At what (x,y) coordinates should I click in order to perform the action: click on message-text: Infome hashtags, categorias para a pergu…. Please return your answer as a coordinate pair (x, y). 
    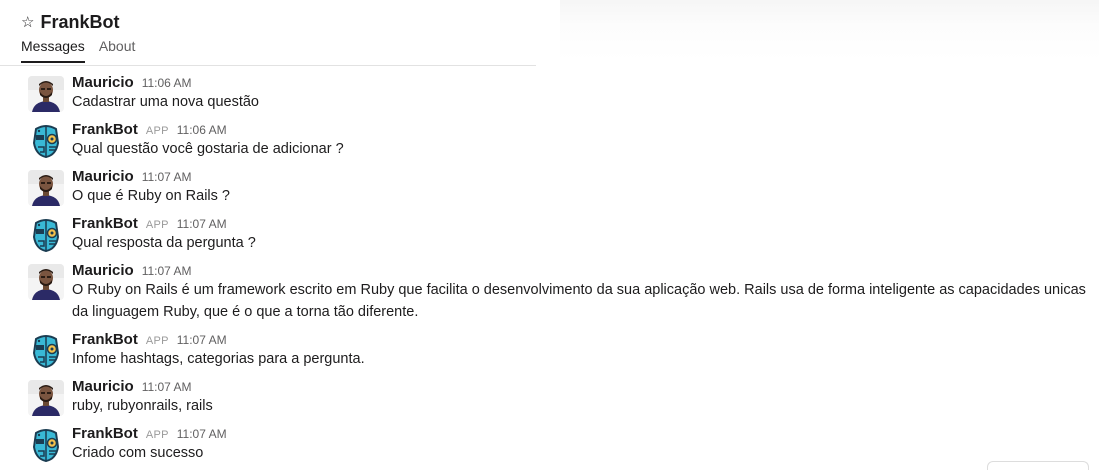
    Looking at the image, I should click on (218, 359).